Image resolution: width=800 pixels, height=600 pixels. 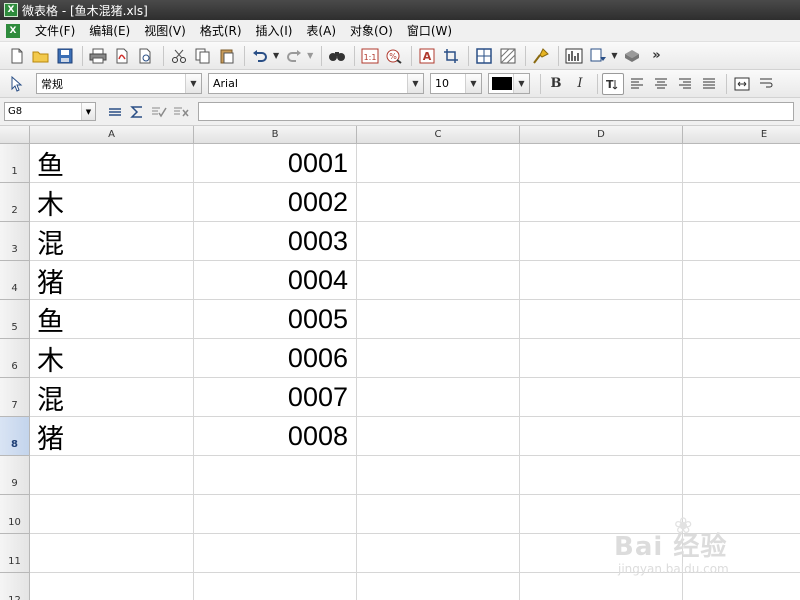 What do you see at coordinates (17, 84) in the screenshot?
I see `select-pointer-icon` at bounding box center [17, 84].